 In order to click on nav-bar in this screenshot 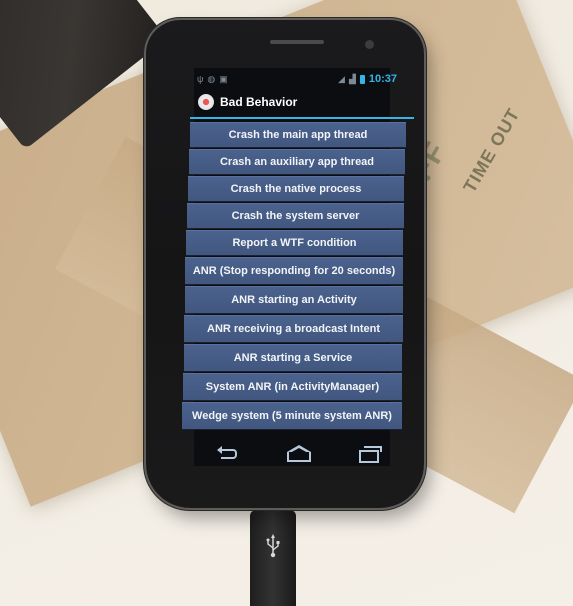, I will do `click(299, 454)`.